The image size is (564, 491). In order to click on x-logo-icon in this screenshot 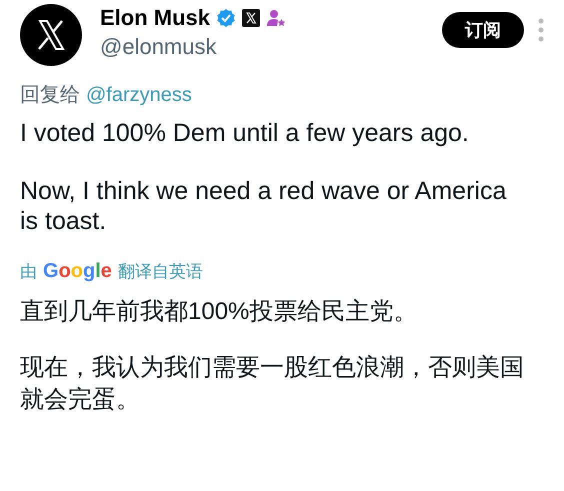, I will do `click(251, 18)`.